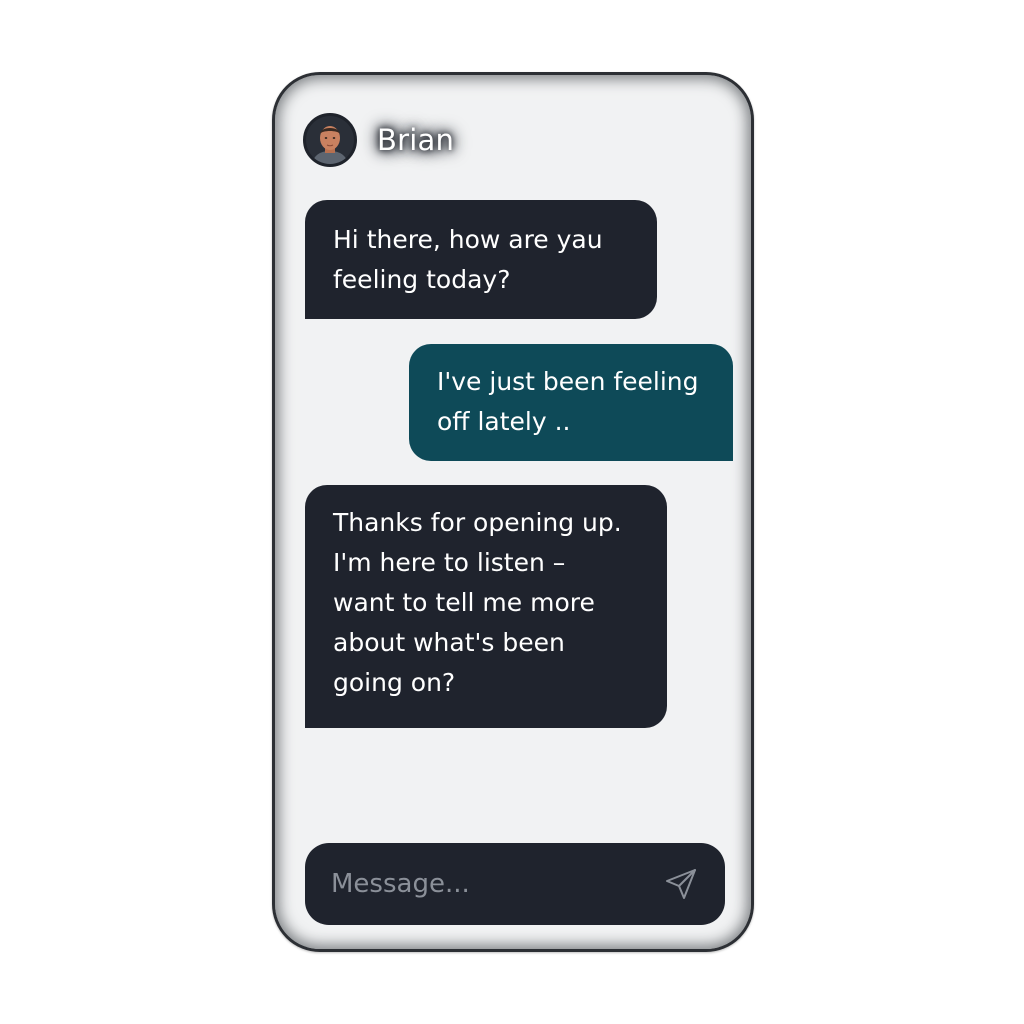 The height and width of the screenshot is (1024, 1024). I want to click on message-bubble-outgoing: I've just been feeling off lately .., so click(571, 402).